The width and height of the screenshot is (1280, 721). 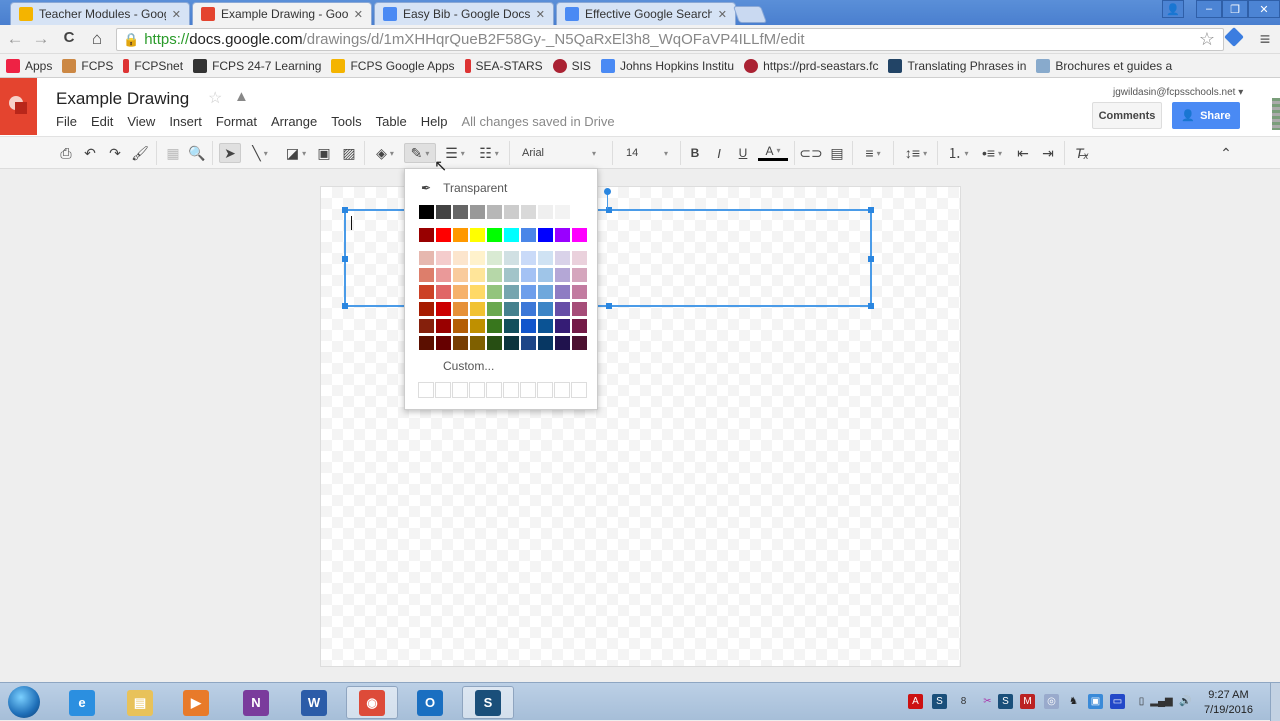 I want to click on tab-teacher-modules: Teacher Modules - Goog ✕, so click(x=100, y=13).